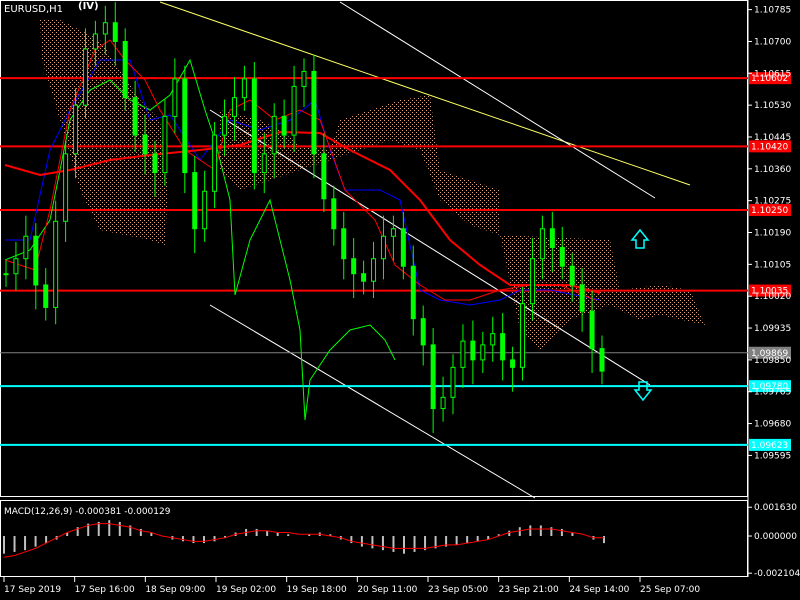 This screenshot has width=800, height=600. What do you see at coordinates (387, 590) in the screenshot?
I see `time-tick-label: 20 Sep 11:00` at bounding box center [387, 590].